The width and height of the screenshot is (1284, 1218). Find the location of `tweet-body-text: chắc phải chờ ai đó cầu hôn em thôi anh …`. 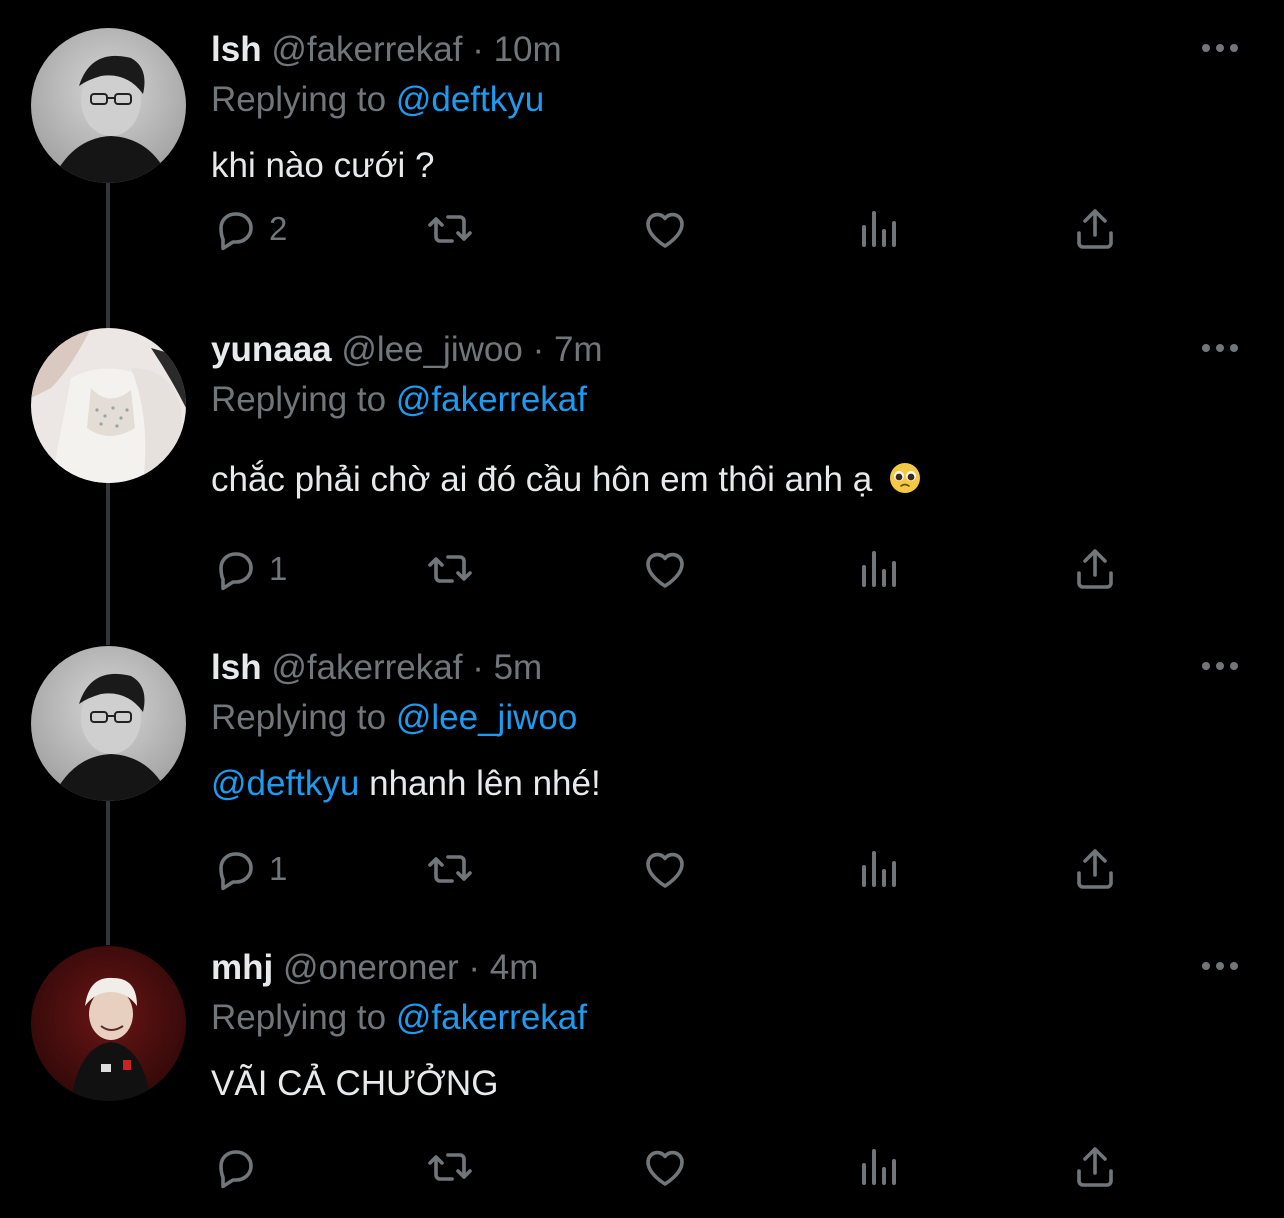

tweet-body-text: chắc phải chờ ai đó cầu hôn em thôi anh … is located at coordinates (542, 479).